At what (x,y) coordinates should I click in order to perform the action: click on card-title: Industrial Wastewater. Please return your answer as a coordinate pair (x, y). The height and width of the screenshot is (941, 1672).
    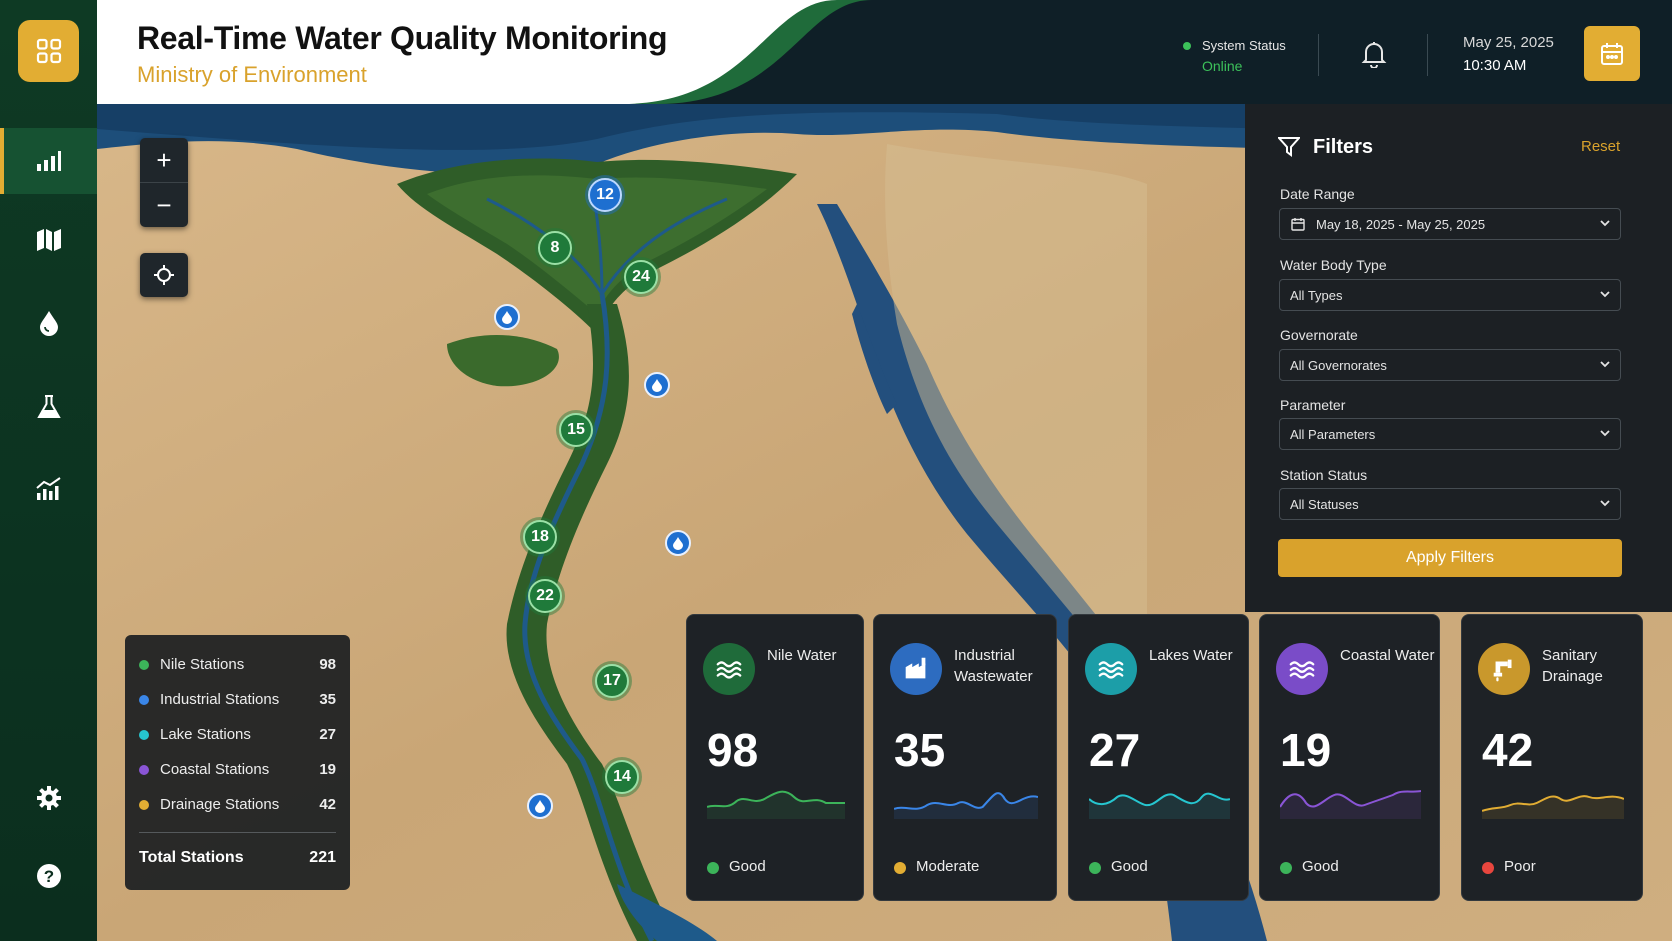
    Looking at the image, I should click on (993, 666).